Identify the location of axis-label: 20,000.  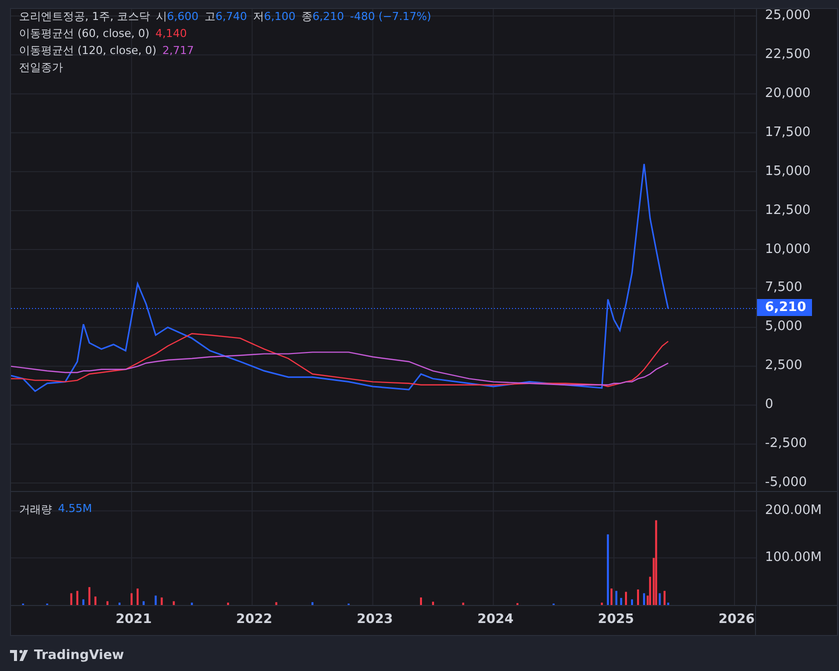
(787, 93).